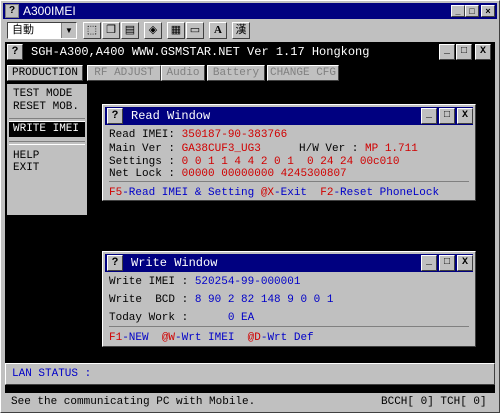 The image size is (500, 413). Describe the element at coordinates (152, 300) in the screenshot. I see `write-bcd-label: Write BCD :` at that location.